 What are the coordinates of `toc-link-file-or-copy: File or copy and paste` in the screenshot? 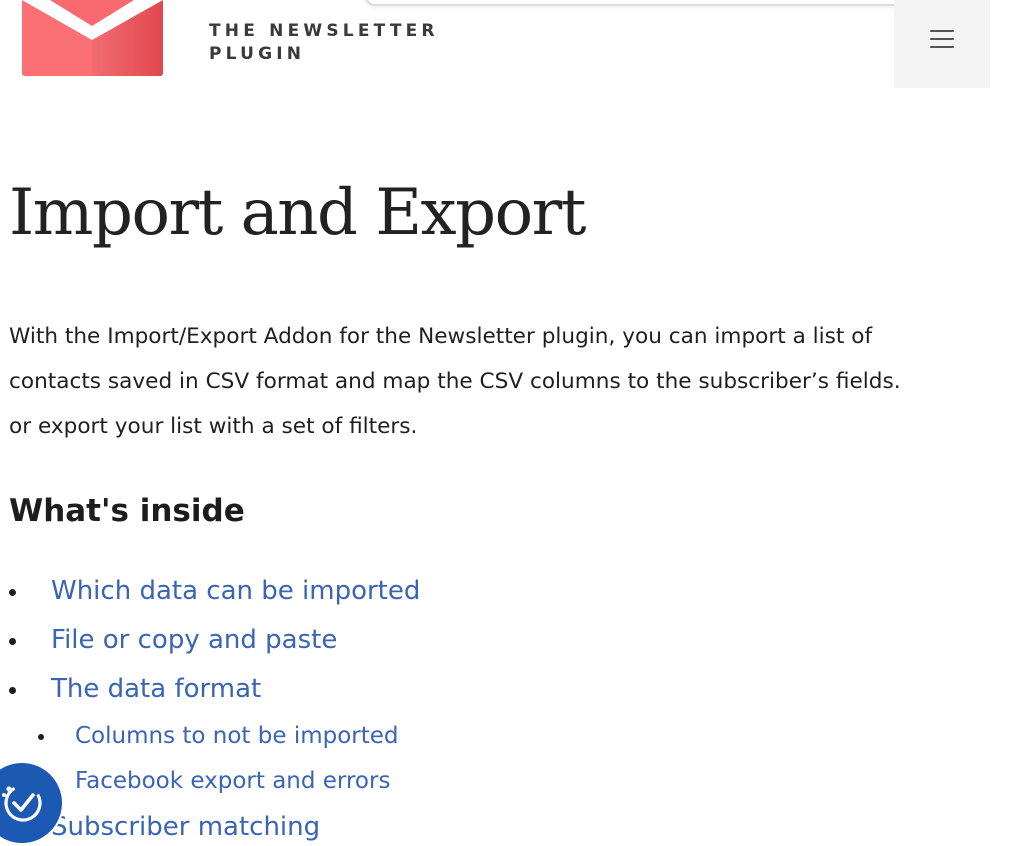 It's located at (194, 640).